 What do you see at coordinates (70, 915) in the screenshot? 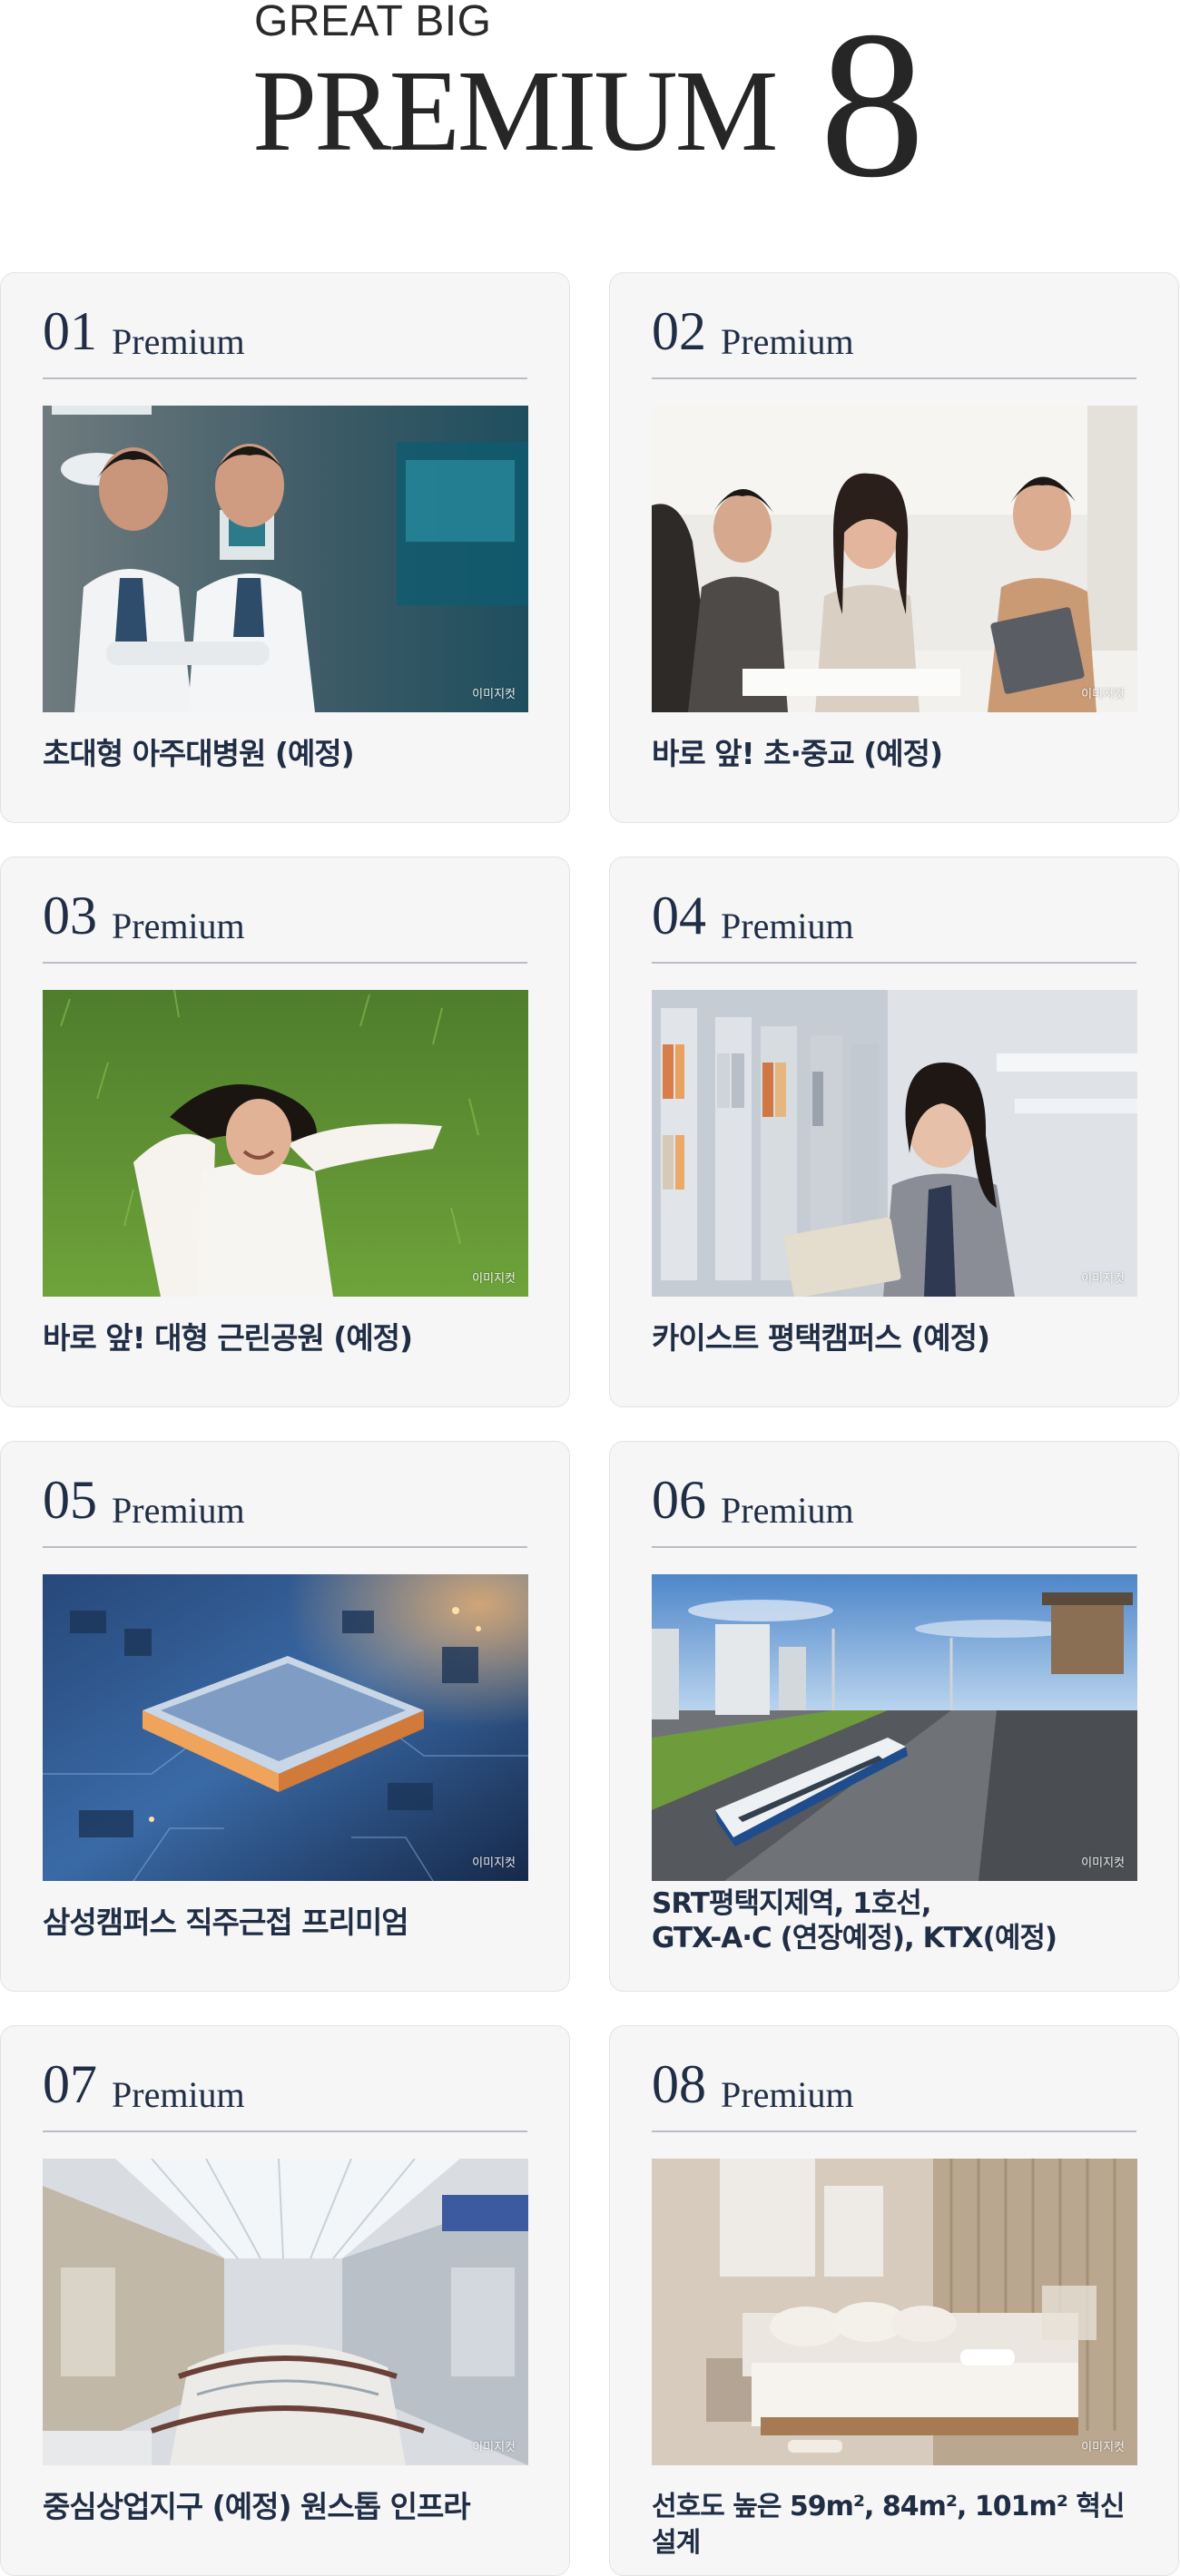
I see `card-number: 03` at bounding box center [70, 915].